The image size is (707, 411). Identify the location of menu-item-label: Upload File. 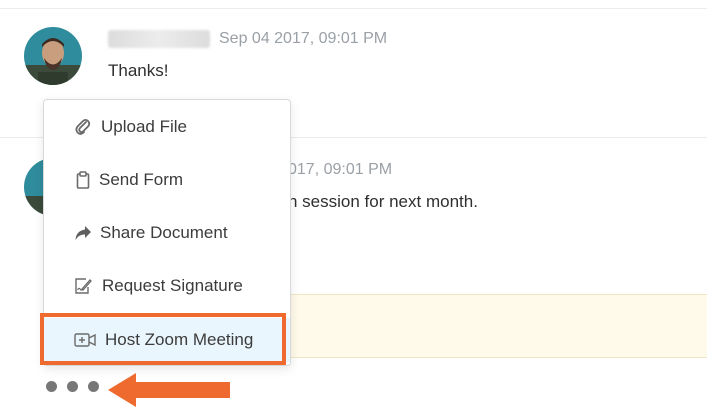
(144, 126).